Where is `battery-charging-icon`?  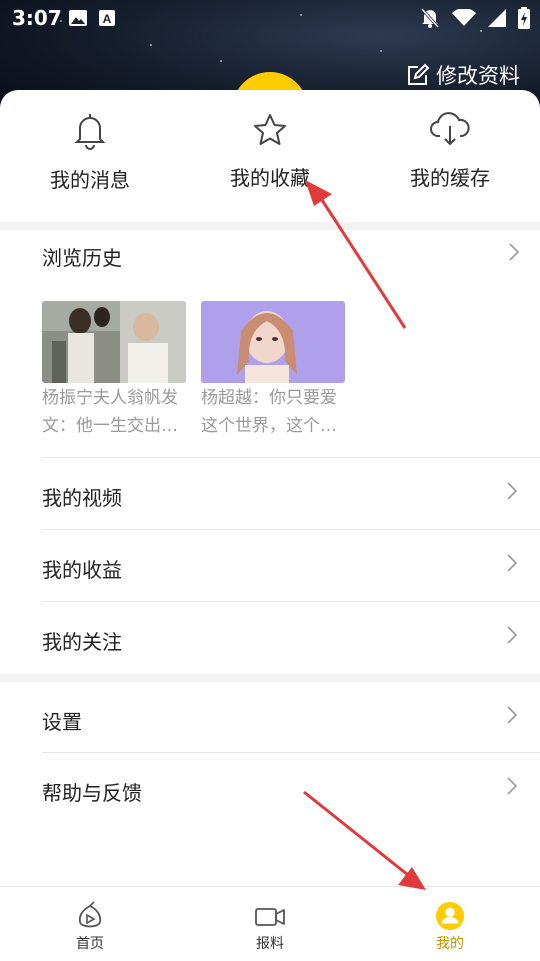 battery-charging-icon is located at coordinates (524, 18).